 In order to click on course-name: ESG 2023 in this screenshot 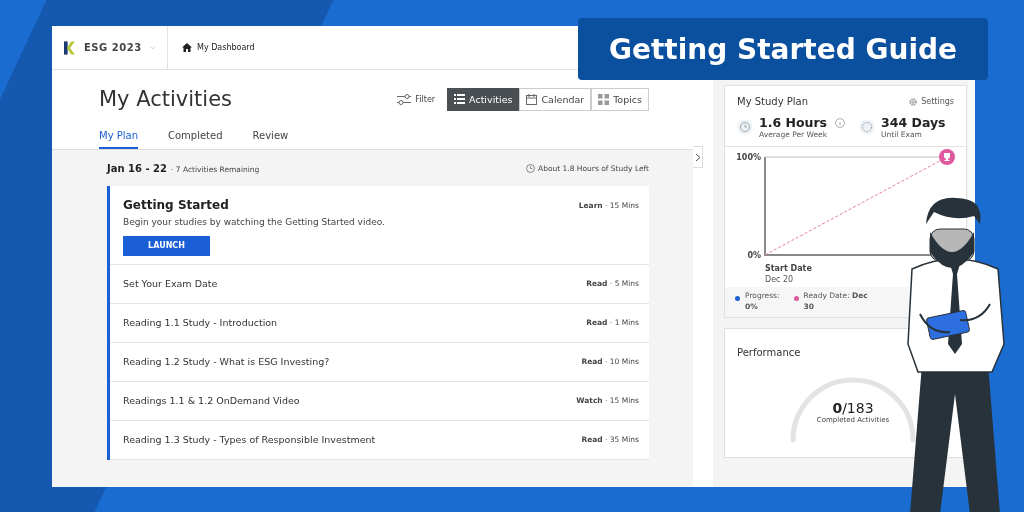, I will do `click(113, 47)`.